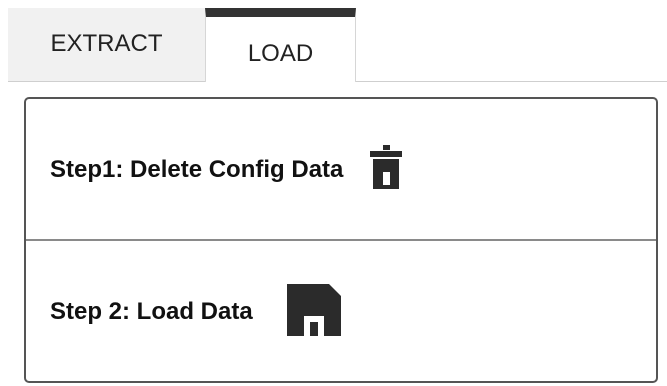 The width and height of the screenshot is (667, 386). What do you see at coordinates (280, 53) in the screenshot?
I see `tab-load-label: LOAD` at bounding box center [280, 53].